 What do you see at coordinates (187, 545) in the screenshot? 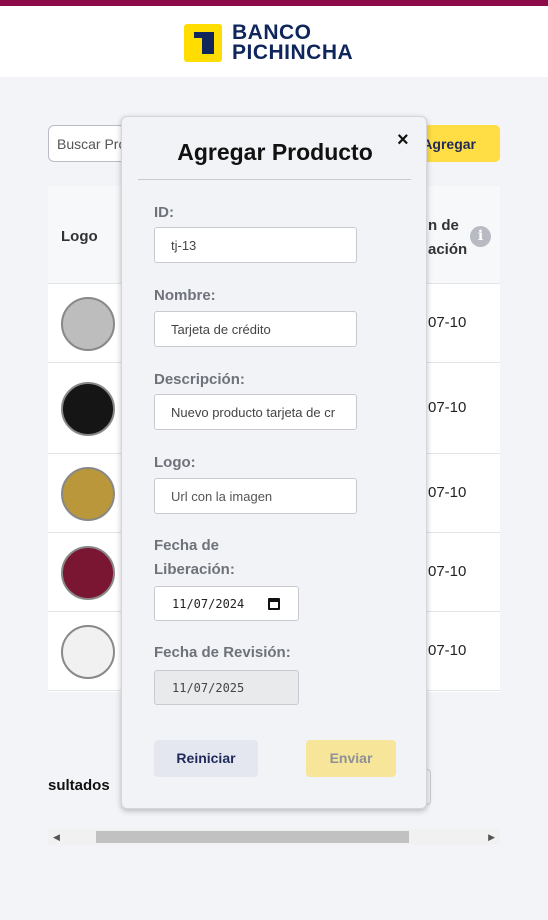
I see `fecha-liberacion-label-line1: Fecha de` at bounding box center [187, 545].